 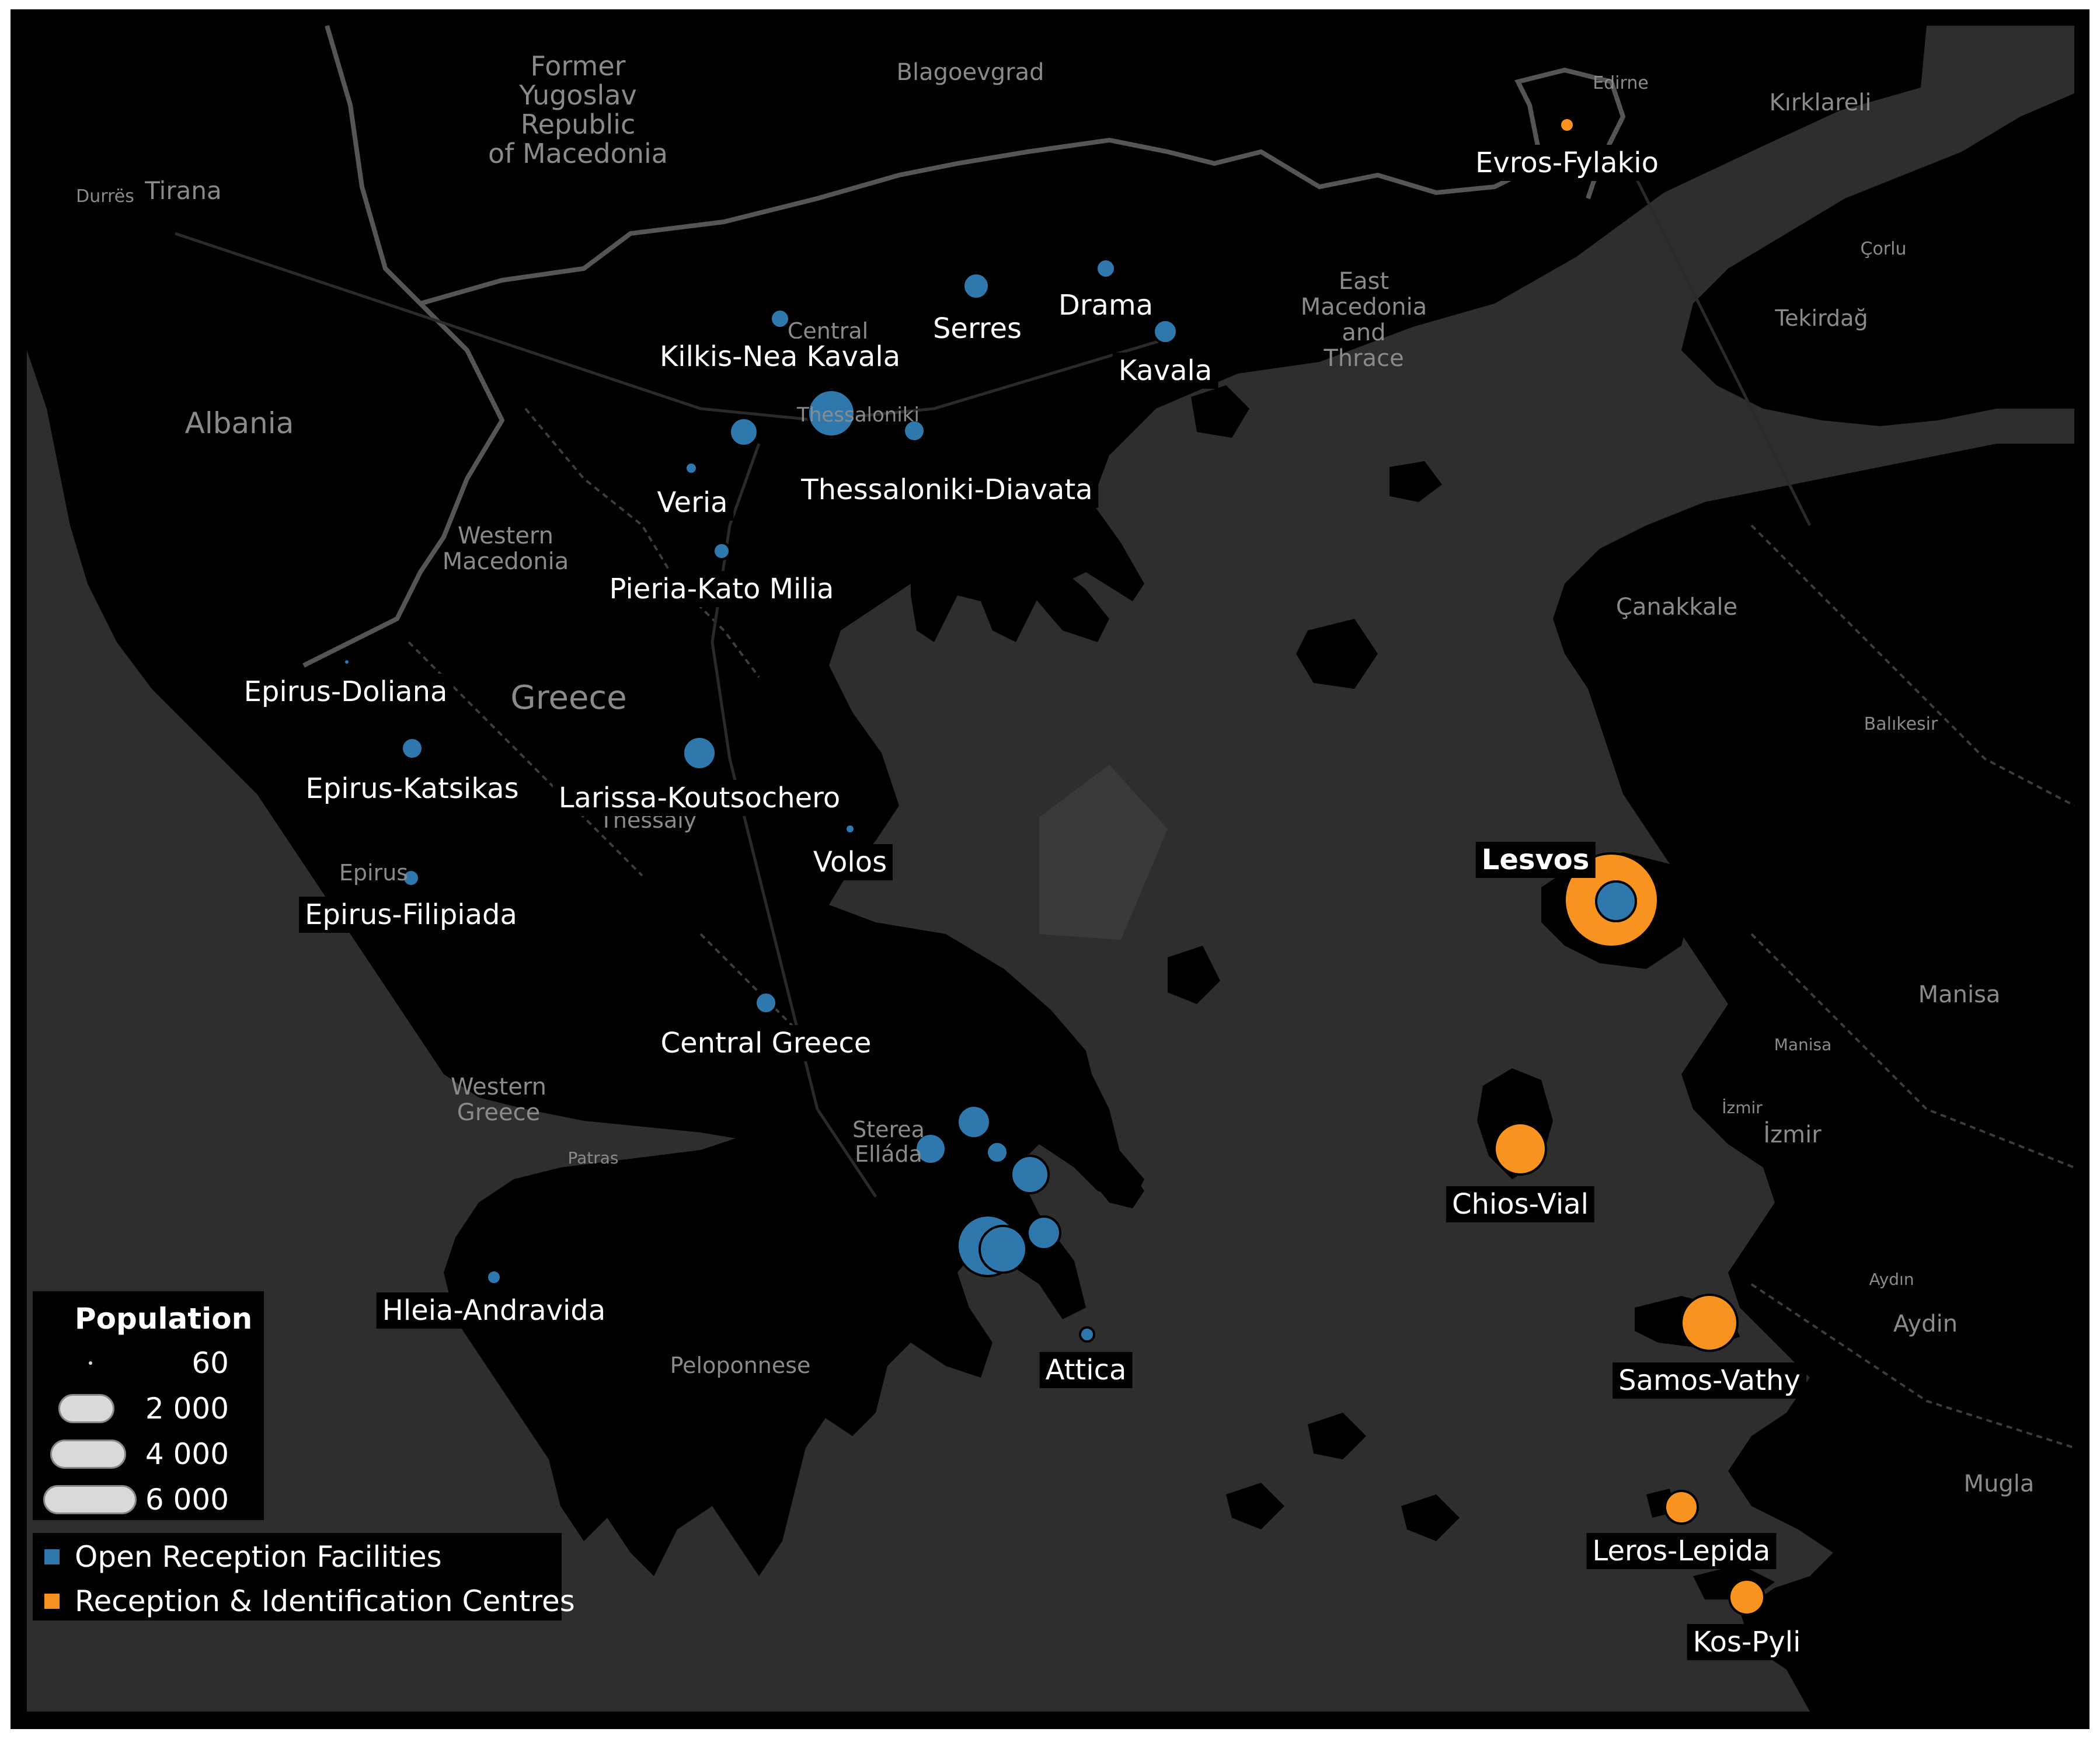 What do you see at coordinates (1616, 901) in the screenshot?
I see `bubble-lesvos-open` at bounding box center [1616, 901].